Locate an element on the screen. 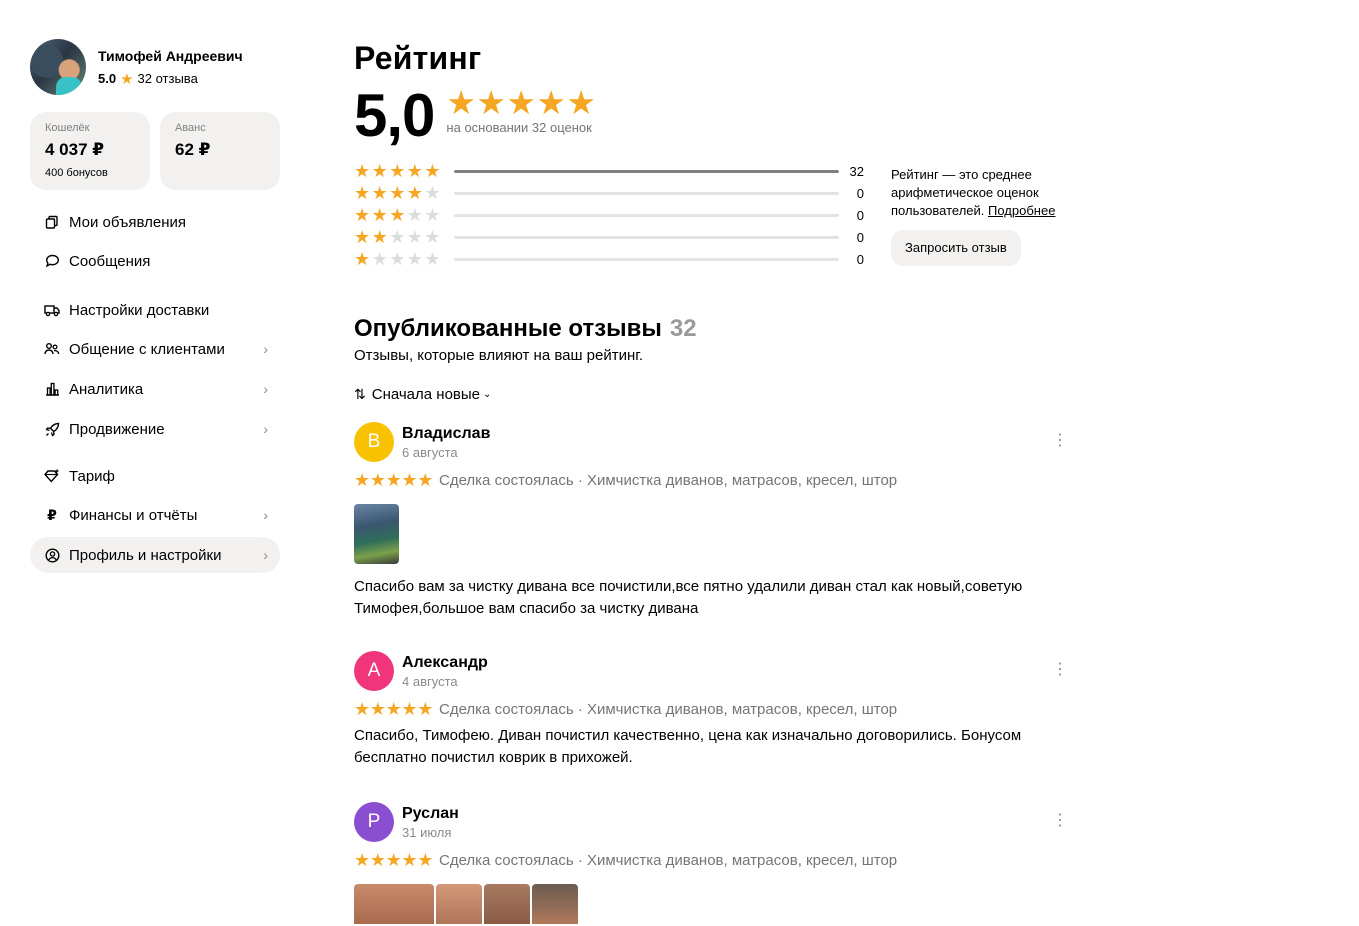 Image resolution: width=1359 pixels, height=926 pixels. sidebar-item-label: Финансы и отчёты is located at coordinates (133, 515).